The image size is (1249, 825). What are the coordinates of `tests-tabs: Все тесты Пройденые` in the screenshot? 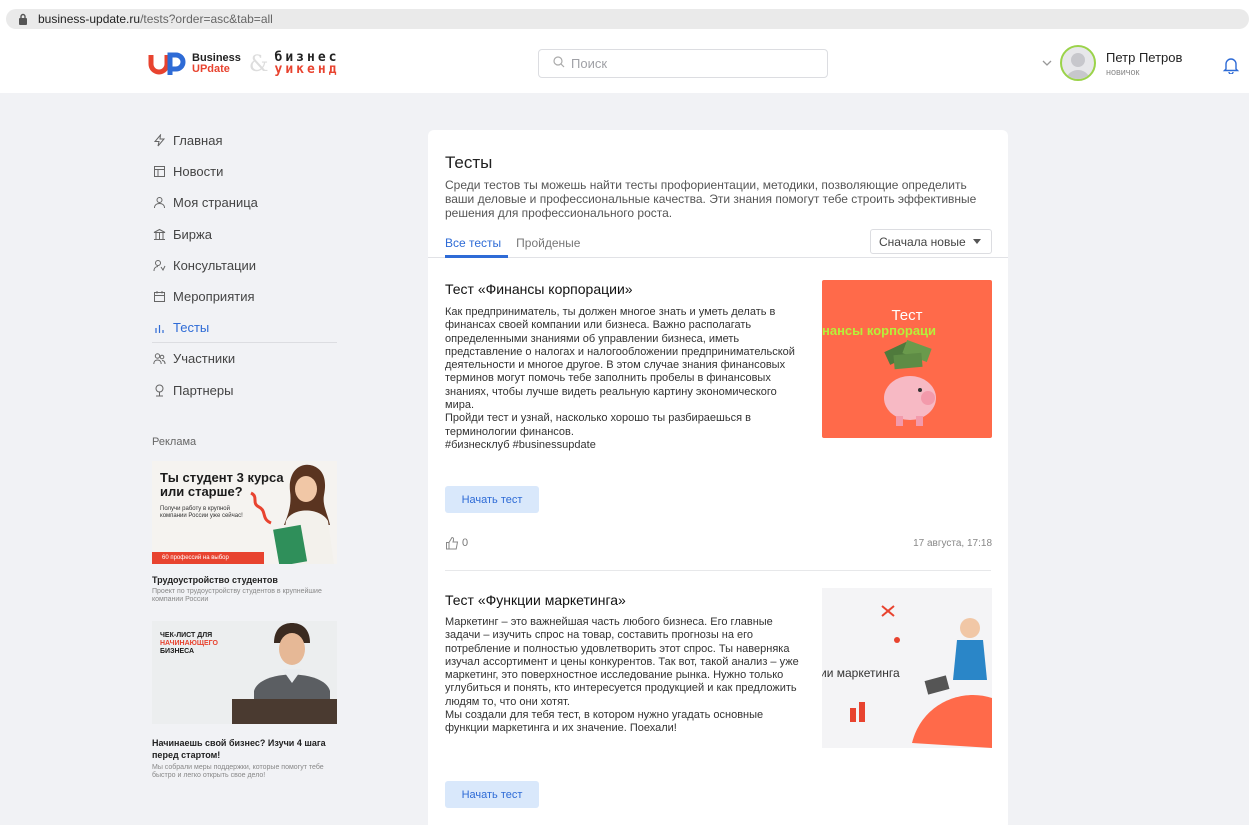 It's located at (520, 243).